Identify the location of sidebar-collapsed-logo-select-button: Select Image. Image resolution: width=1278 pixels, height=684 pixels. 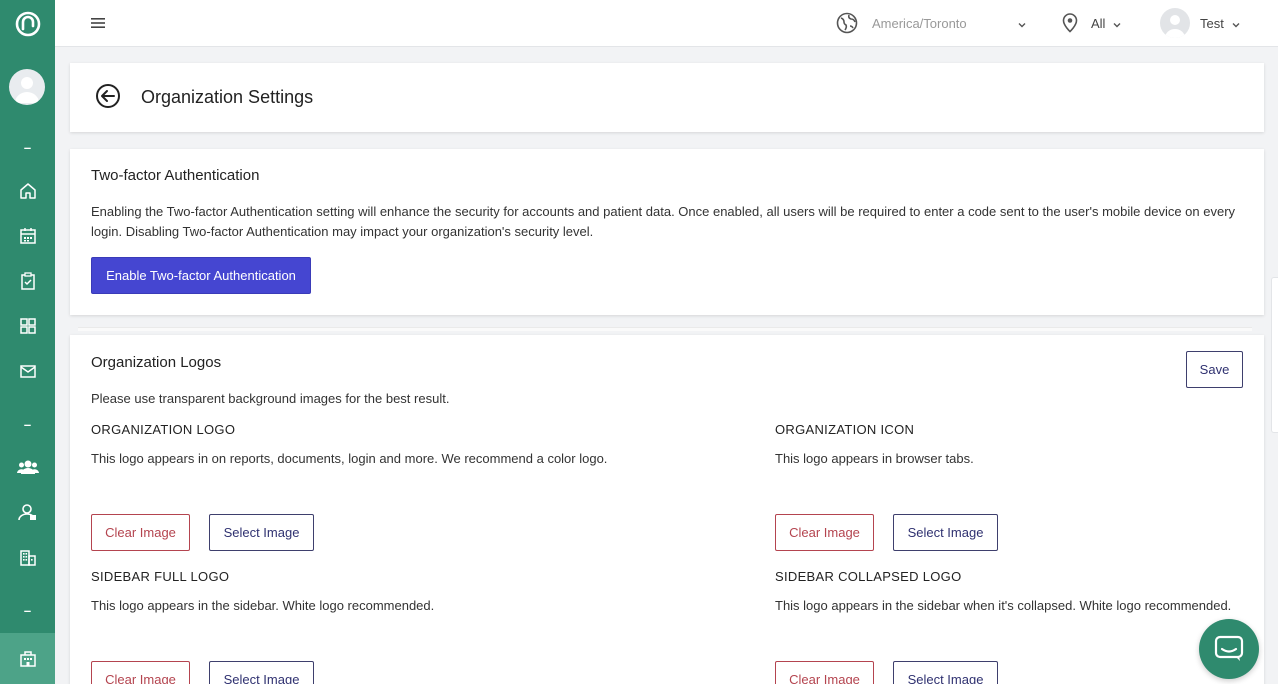
(945, 672).